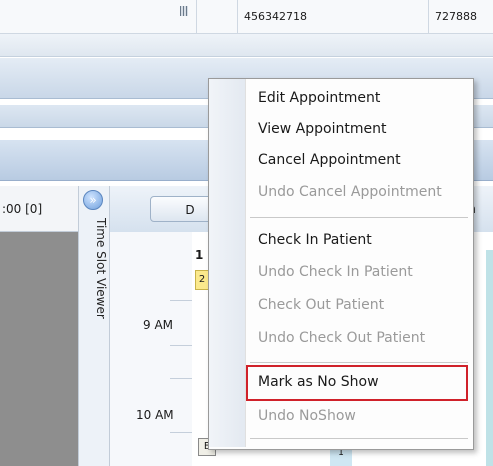 This screenshot has height=466, width=493. I want to click on menu-item-check-out-patient: Check Out Patient, so click(321, 305).